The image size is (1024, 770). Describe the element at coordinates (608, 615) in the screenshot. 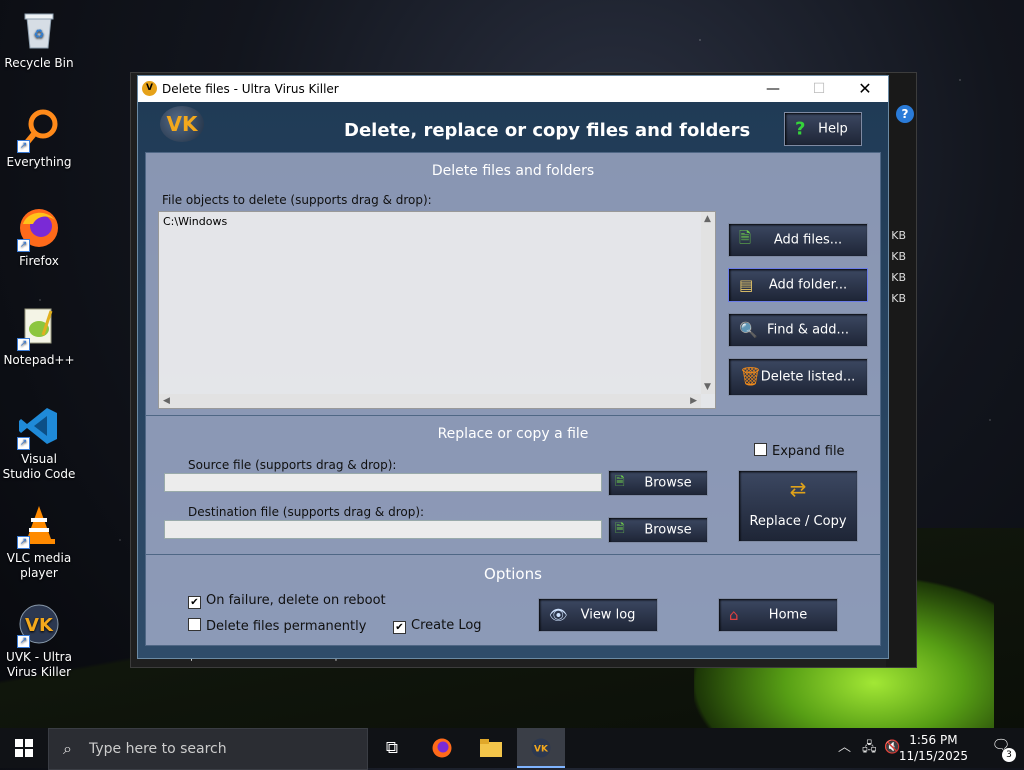

I see `view-log-label: View log` at that location.